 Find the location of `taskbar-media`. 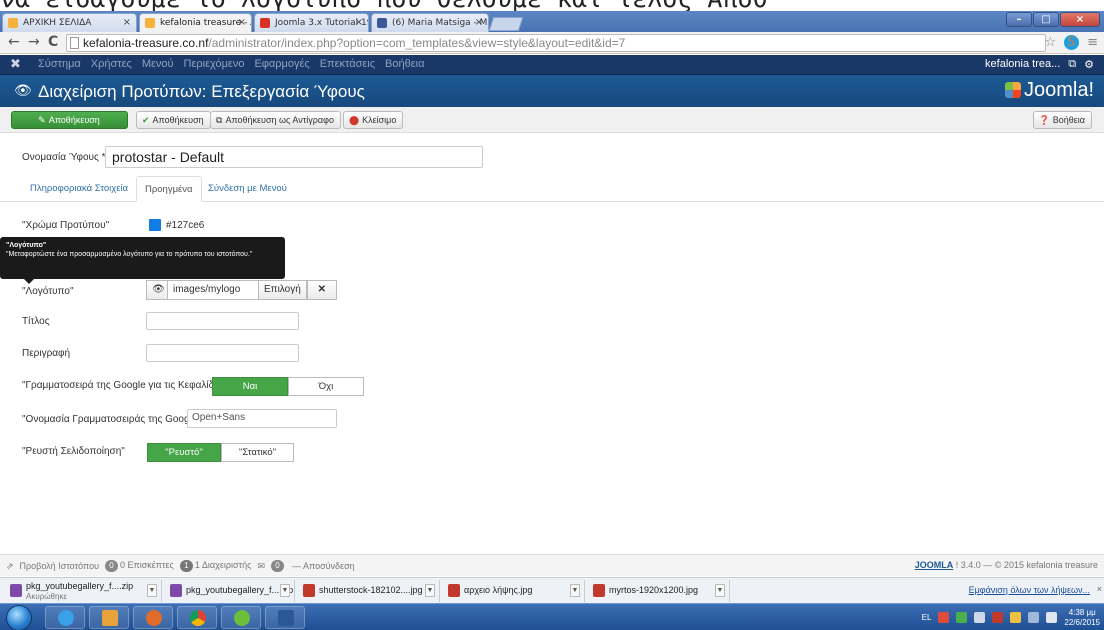

taskbar-media is located at coordinates (153, 617).